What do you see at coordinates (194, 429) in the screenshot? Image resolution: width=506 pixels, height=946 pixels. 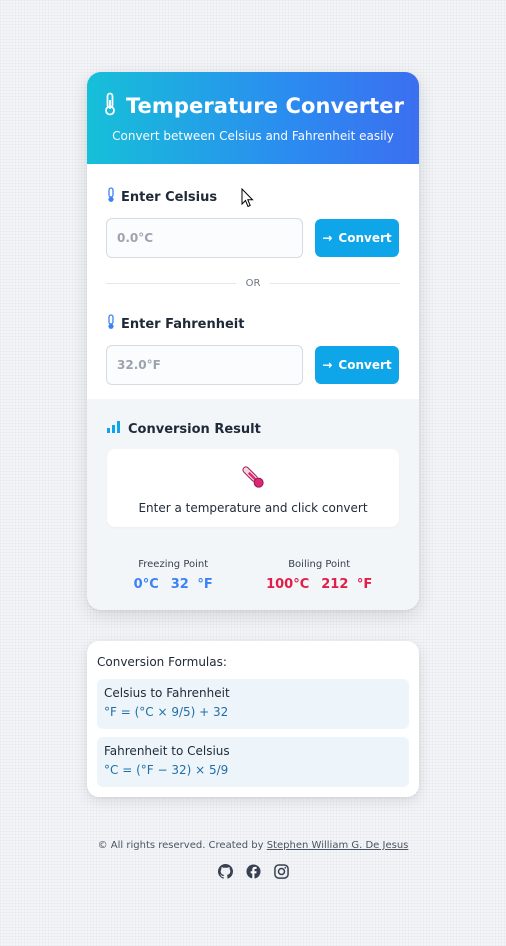 I see `result-title: Conversion Result` at bounding box center [194, 429].